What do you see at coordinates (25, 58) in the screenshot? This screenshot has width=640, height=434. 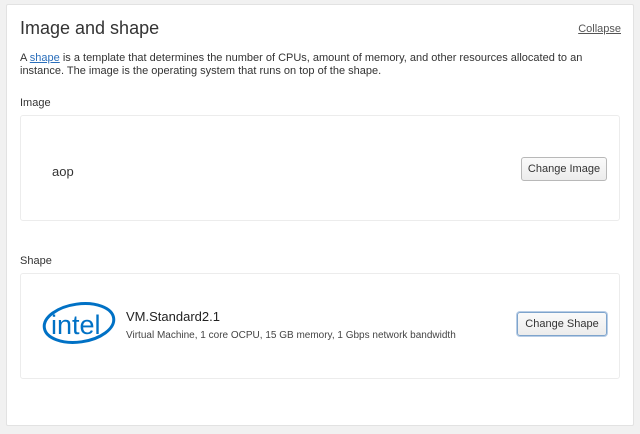 I see `description-prefix: A` at bounding box center [25, 58].